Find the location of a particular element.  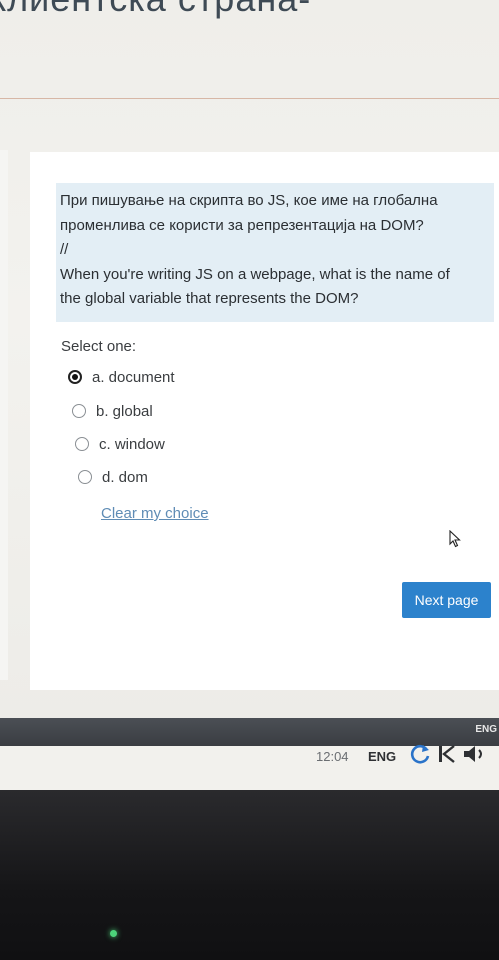

answer-option-a: a. document is located at coordinates (121, 377).